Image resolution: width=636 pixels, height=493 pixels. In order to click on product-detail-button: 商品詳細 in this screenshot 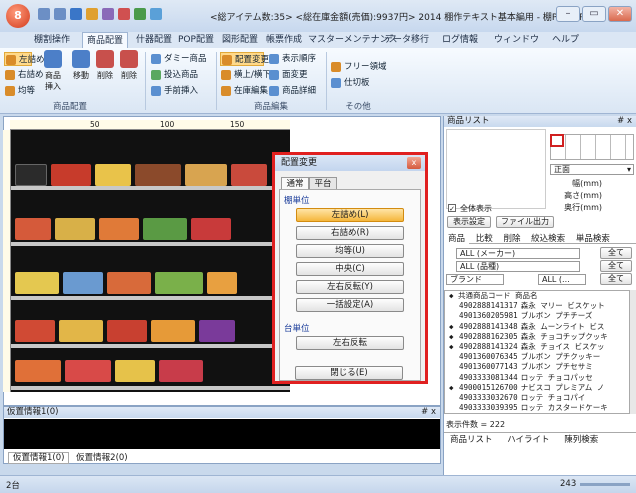, I will do `click(293, 91)`.